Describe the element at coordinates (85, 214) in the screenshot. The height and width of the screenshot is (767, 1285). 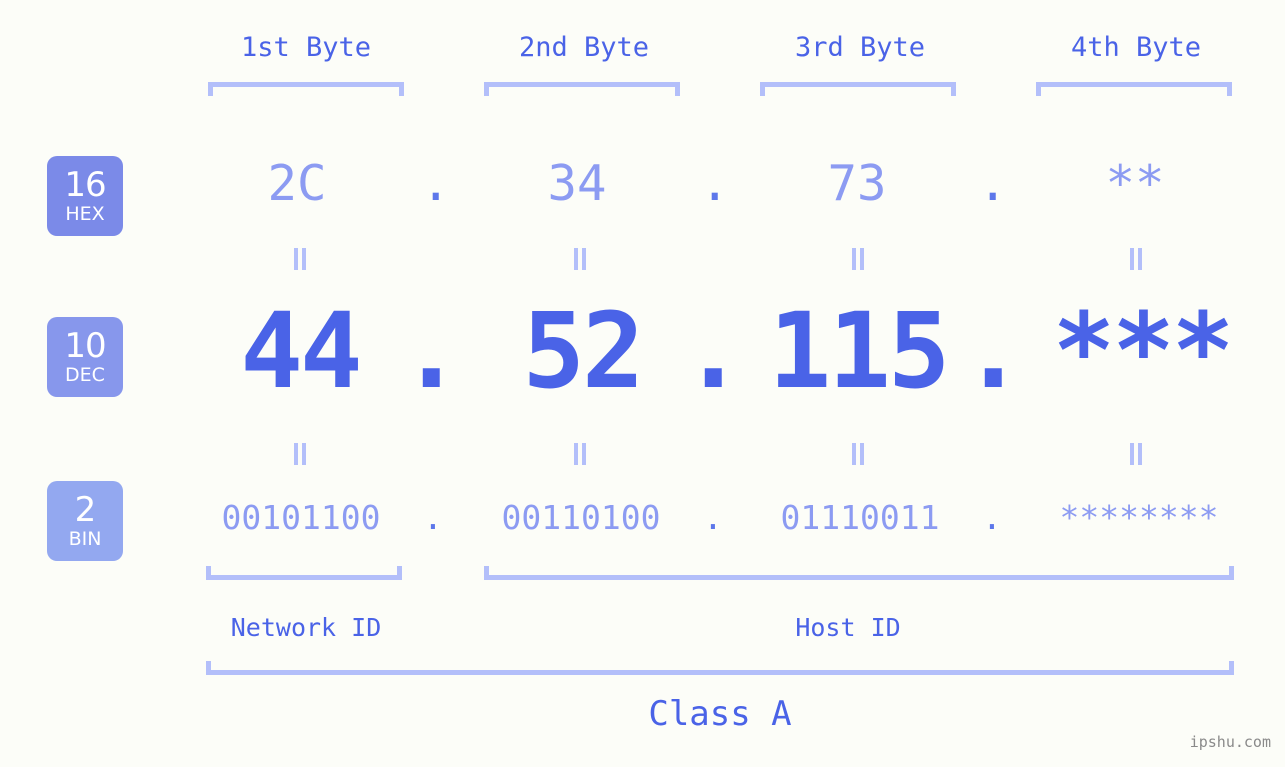
I see `radix-badge-hex-name: HEX` at that location.